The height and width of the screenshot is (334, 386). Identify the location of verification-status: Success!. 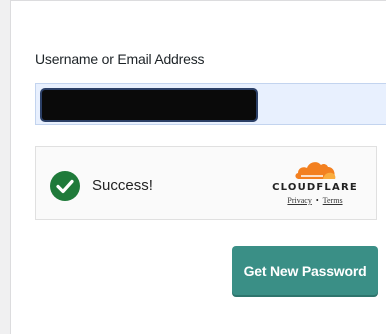
(122, 185).